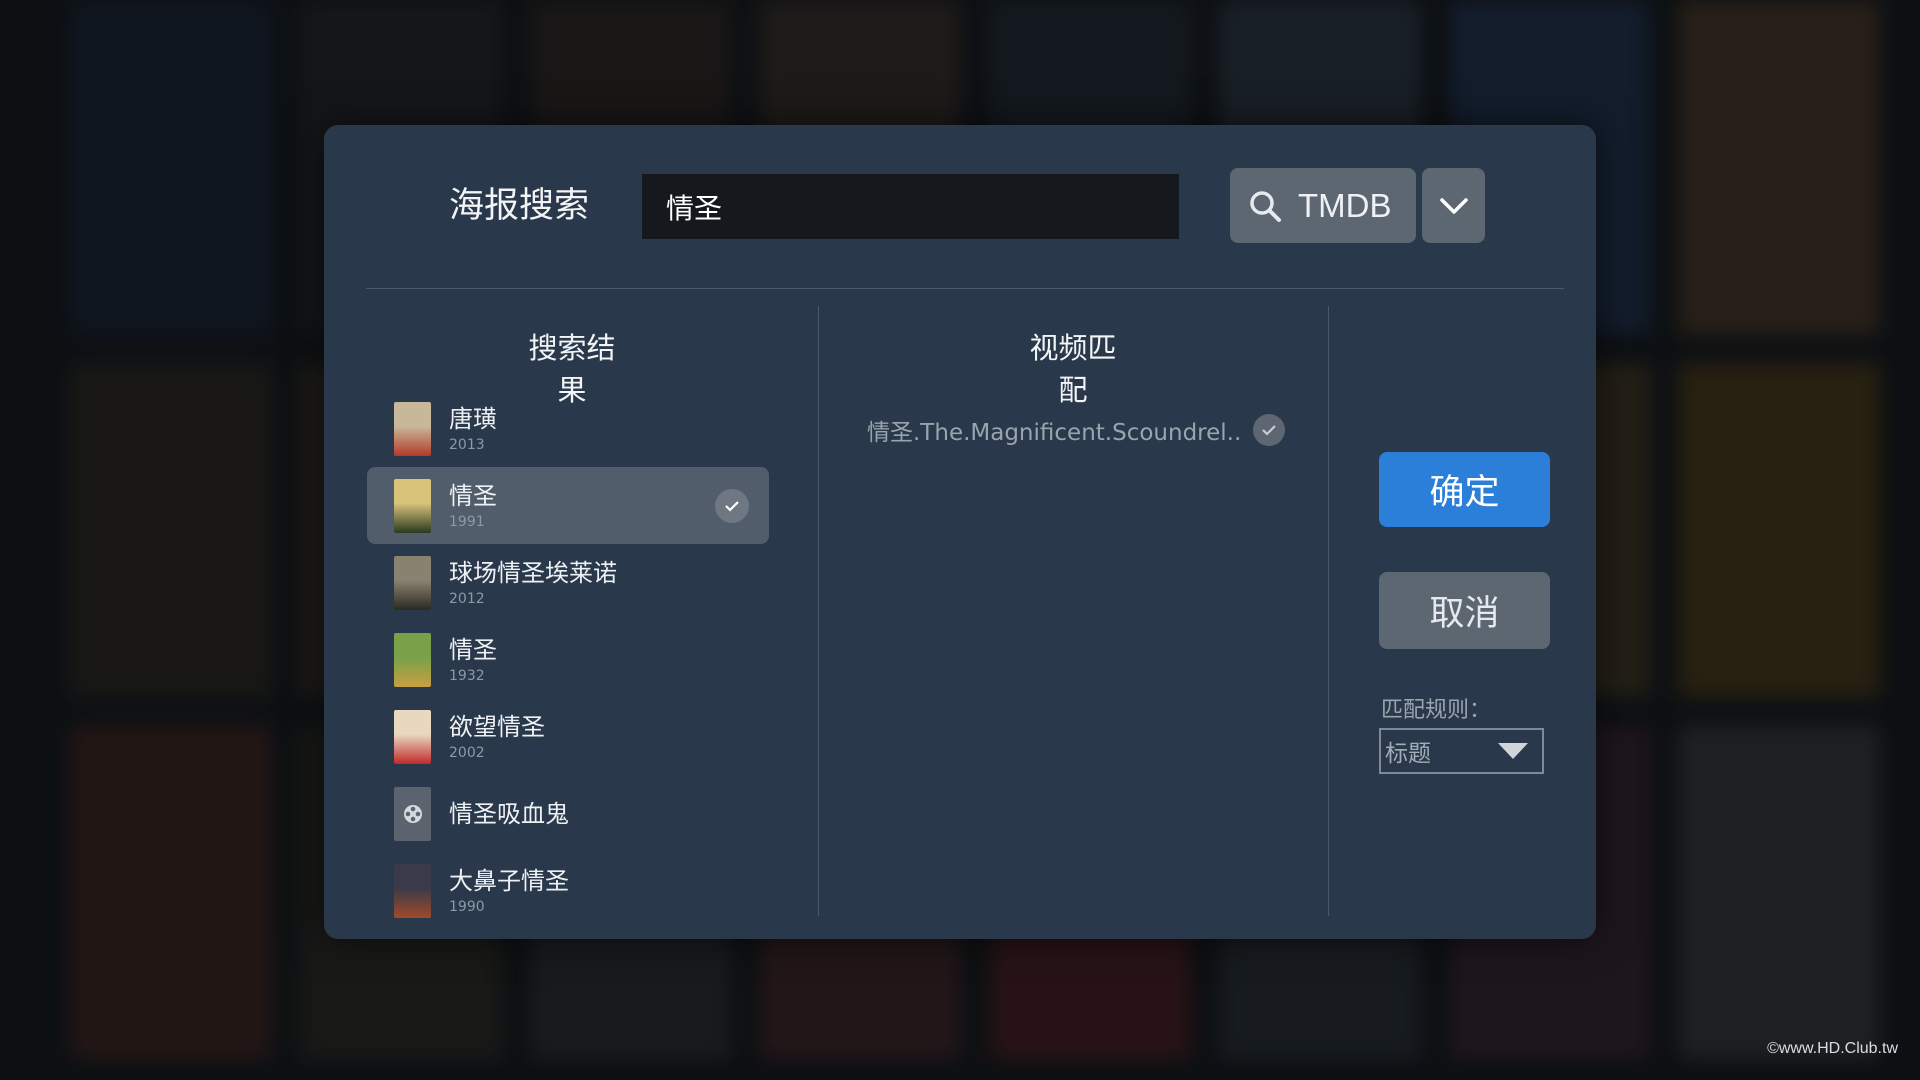 This screenshot has height=1080, width=1920. I want to click on result-title: 情圣吸血鬼, so click(509, 813).